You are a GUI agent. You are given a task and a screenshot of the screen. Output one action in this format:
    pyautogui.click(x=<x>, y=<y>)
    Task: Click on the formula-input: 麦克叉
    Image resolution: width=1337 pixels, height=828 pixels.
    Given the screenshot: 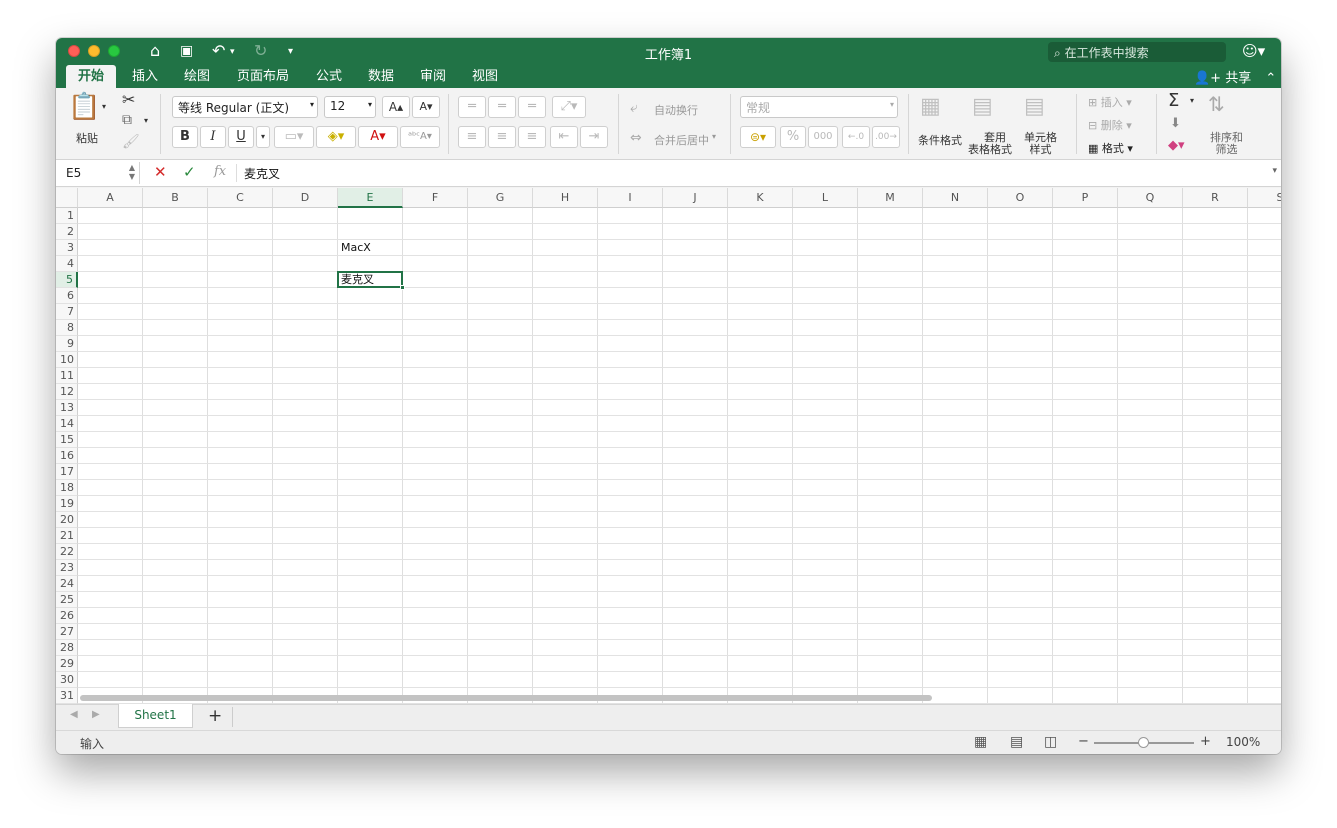 What is the action you would take?
    pyautogui.click(x=262, y=173)
    